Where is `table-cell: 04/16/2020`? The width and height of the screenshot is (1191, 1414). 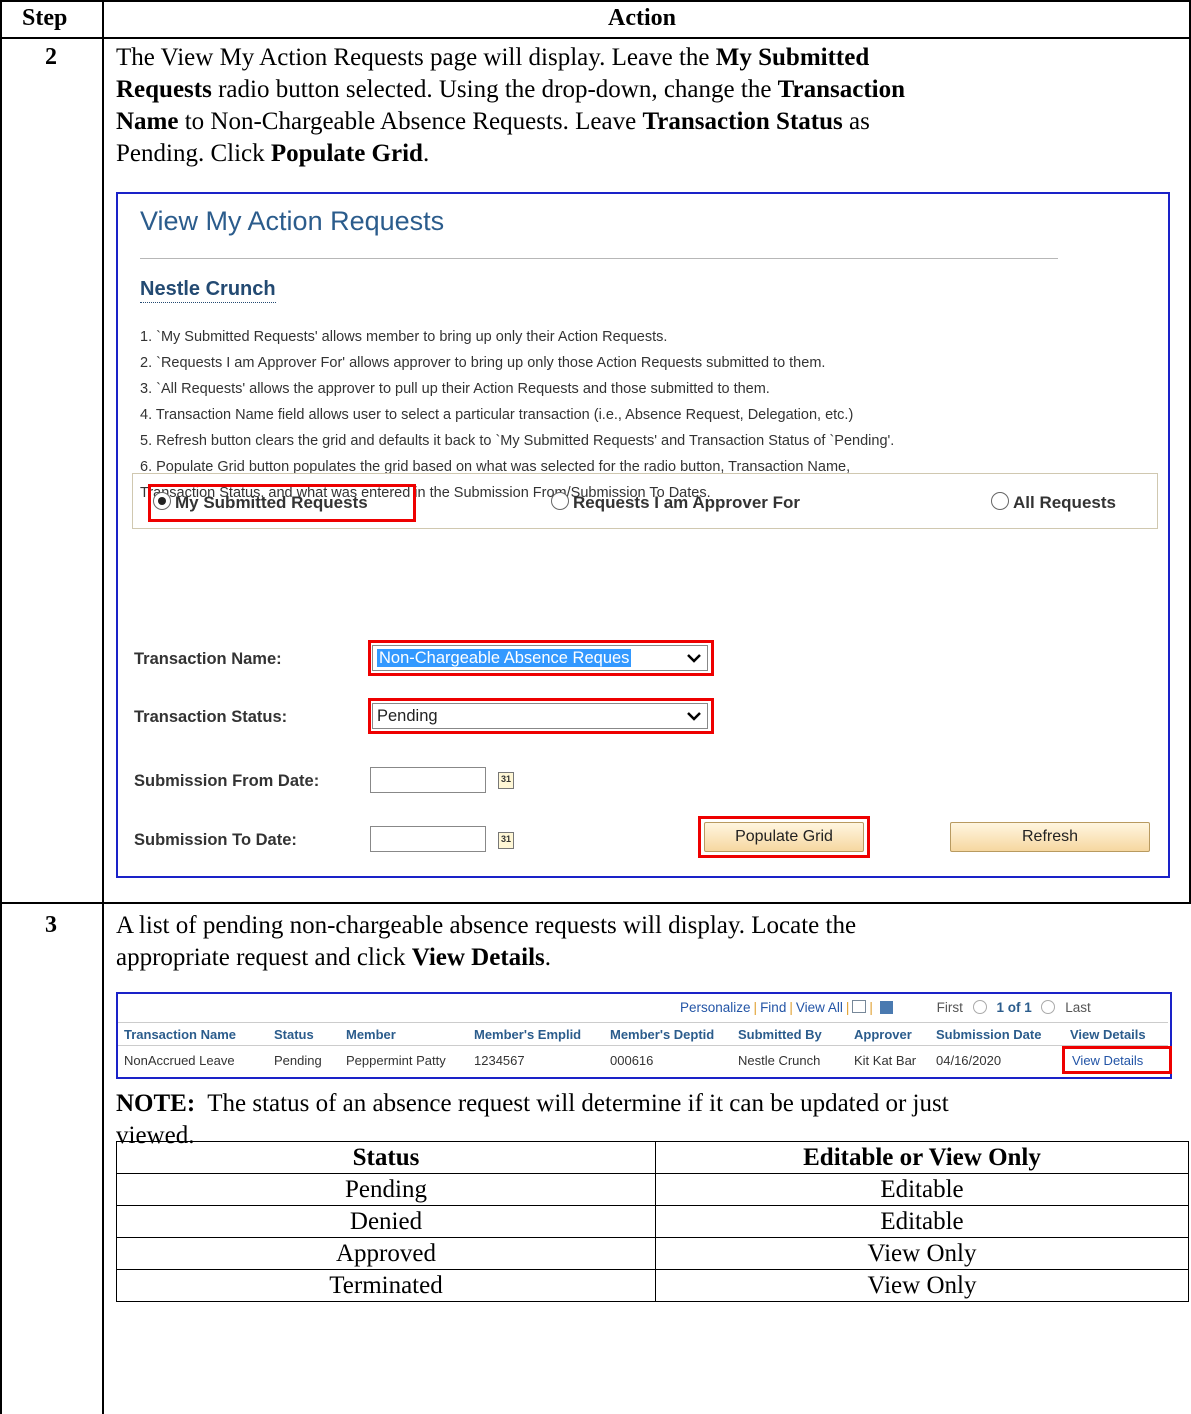 table-cell: 04/16/2020 is located at coordinates (969, 1060).